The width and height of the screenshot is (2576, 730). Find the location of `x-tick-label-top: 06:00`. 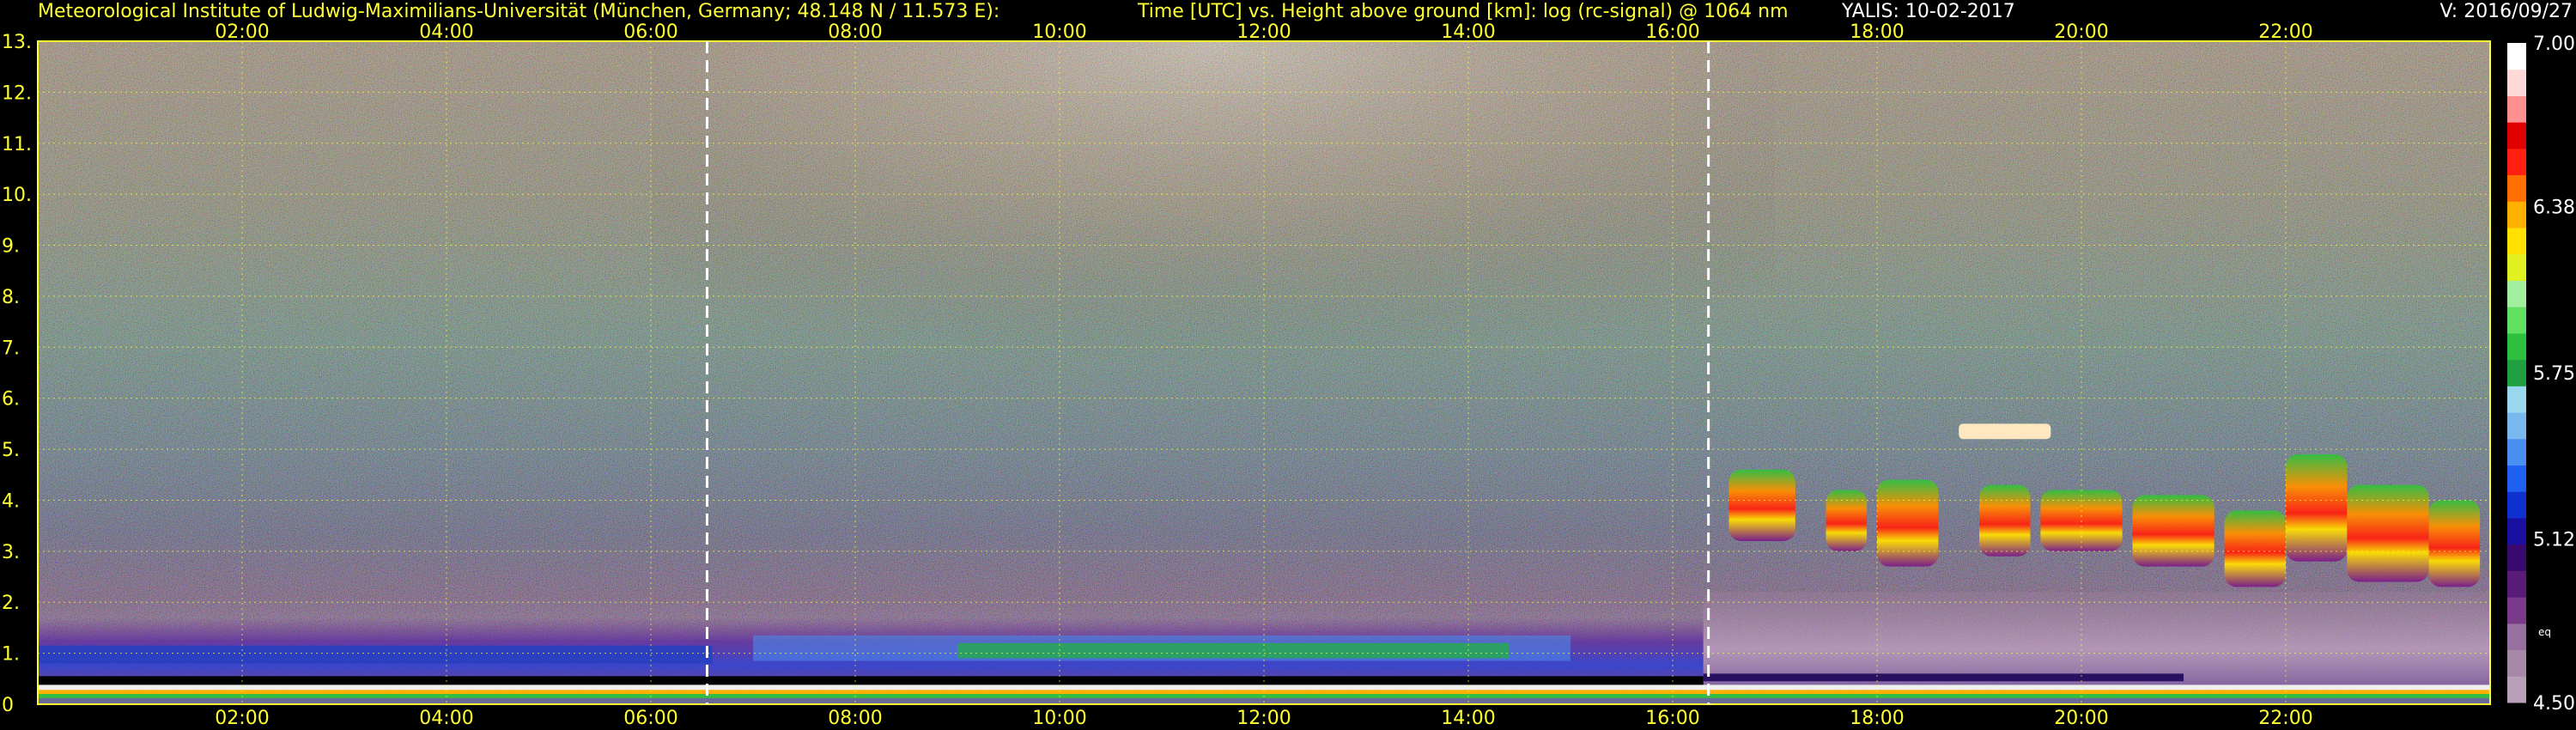

x-tick-label-top: 06:00 is located at coordinates (650, 32).